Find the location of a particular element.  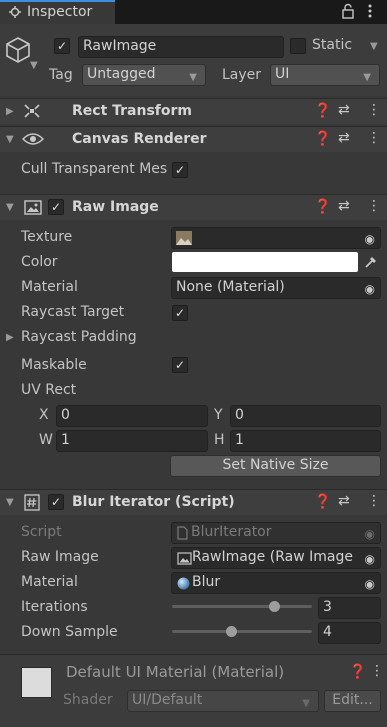

uv-h-field: 1 is located at coordinates (305, 441).